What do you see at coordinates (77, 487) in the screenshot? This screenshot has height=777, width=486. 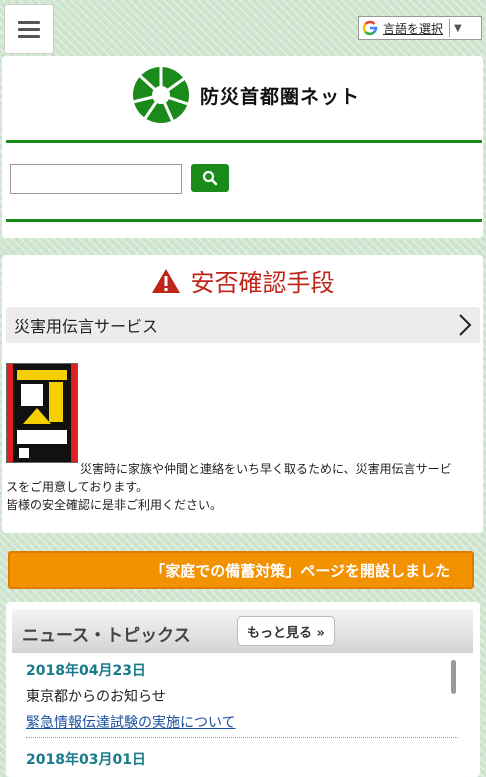 I see `desc-line: スをご用意しております。` at bounding box center [77, 487].